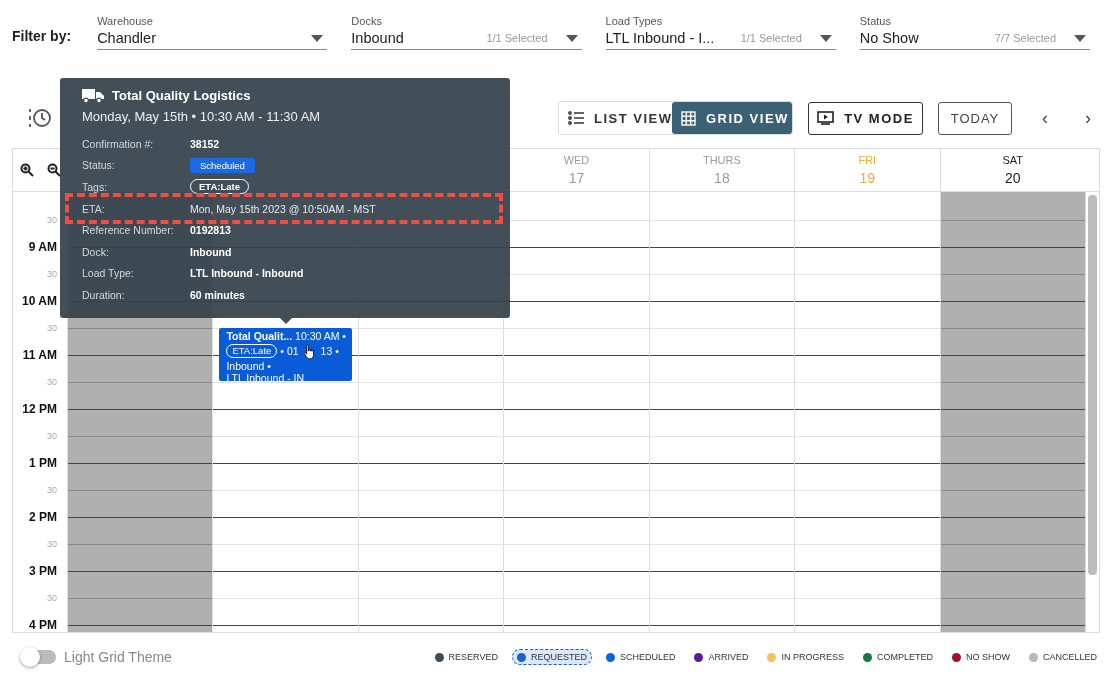 This screenshot has height=698, width=1120. Describe the element at coordinates (289, 351) in the screenshot. I see `event-reference: • 01` at that location.